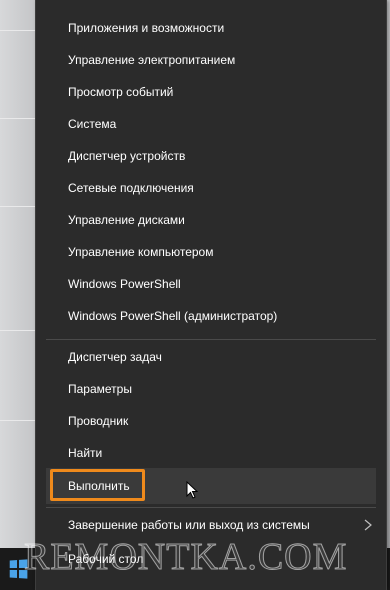 The height and width of the screenshot is (590, 390). Describe the element at coordinates (368, 525) in the screenshot. I see `chevron-right-icon` at that location.